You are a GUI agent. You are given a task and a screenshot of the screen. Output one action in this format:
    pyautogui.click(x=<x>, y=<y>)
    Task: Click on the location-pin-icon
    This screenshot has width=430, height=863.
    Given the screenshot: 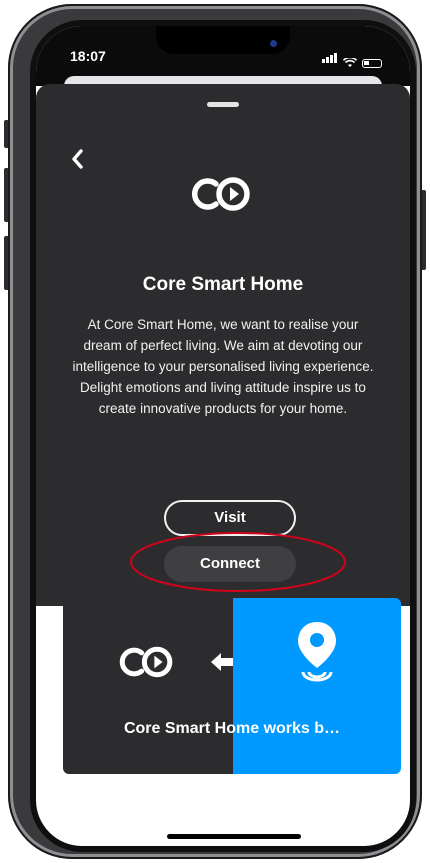 What is the action you would take?
    pyautogui.click(x=317, y=652)
    